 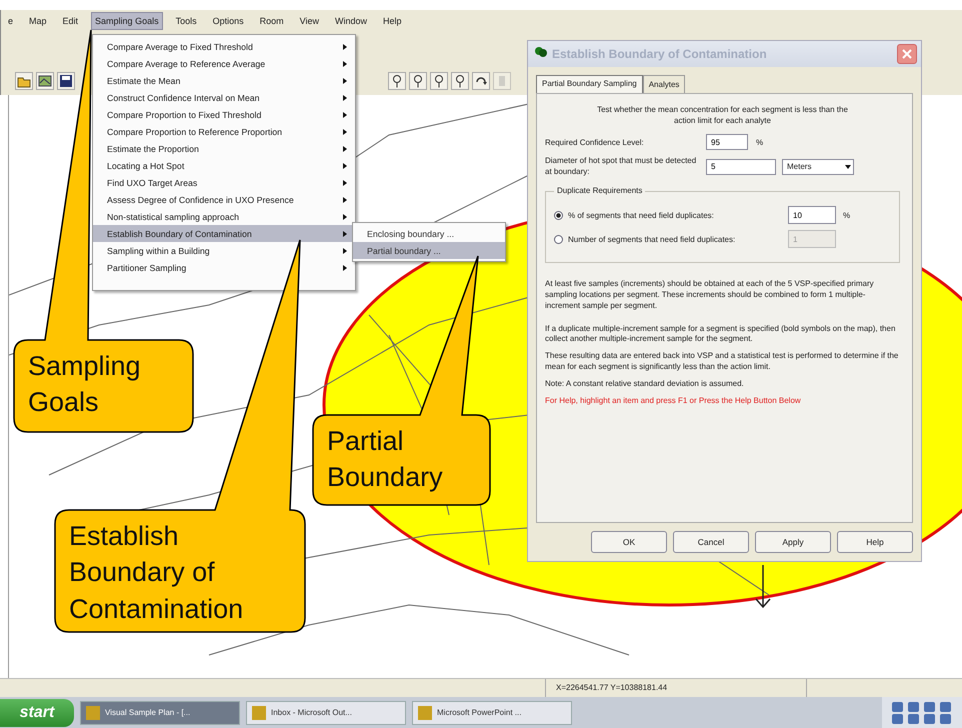 I want to click on instruction-text: If a duplicate multiple-increment sample for a segment is specified (bold symbols on the map), then collect another multiple-increment sample for the segment., so click(x=720, y=335).